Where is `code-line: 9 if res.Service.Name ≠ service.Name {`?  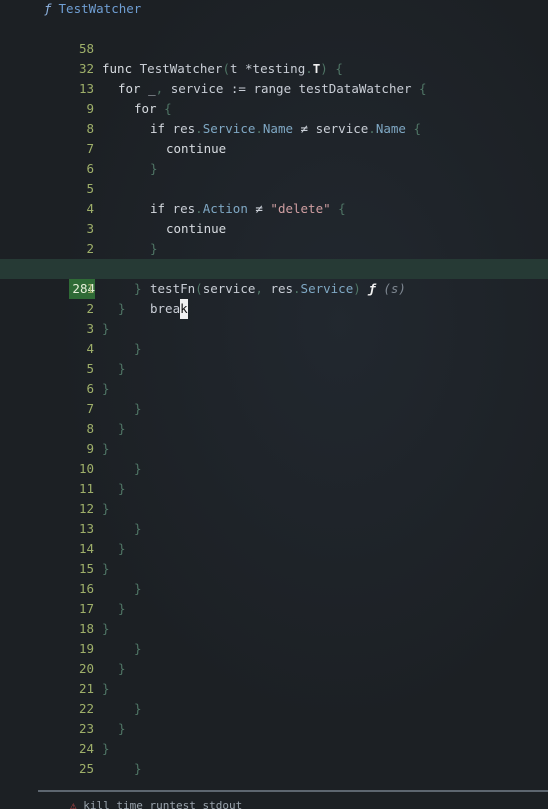
code-line: 9 if res.Service.Name ≠ service.Name { is located at coordinates (274, 107).